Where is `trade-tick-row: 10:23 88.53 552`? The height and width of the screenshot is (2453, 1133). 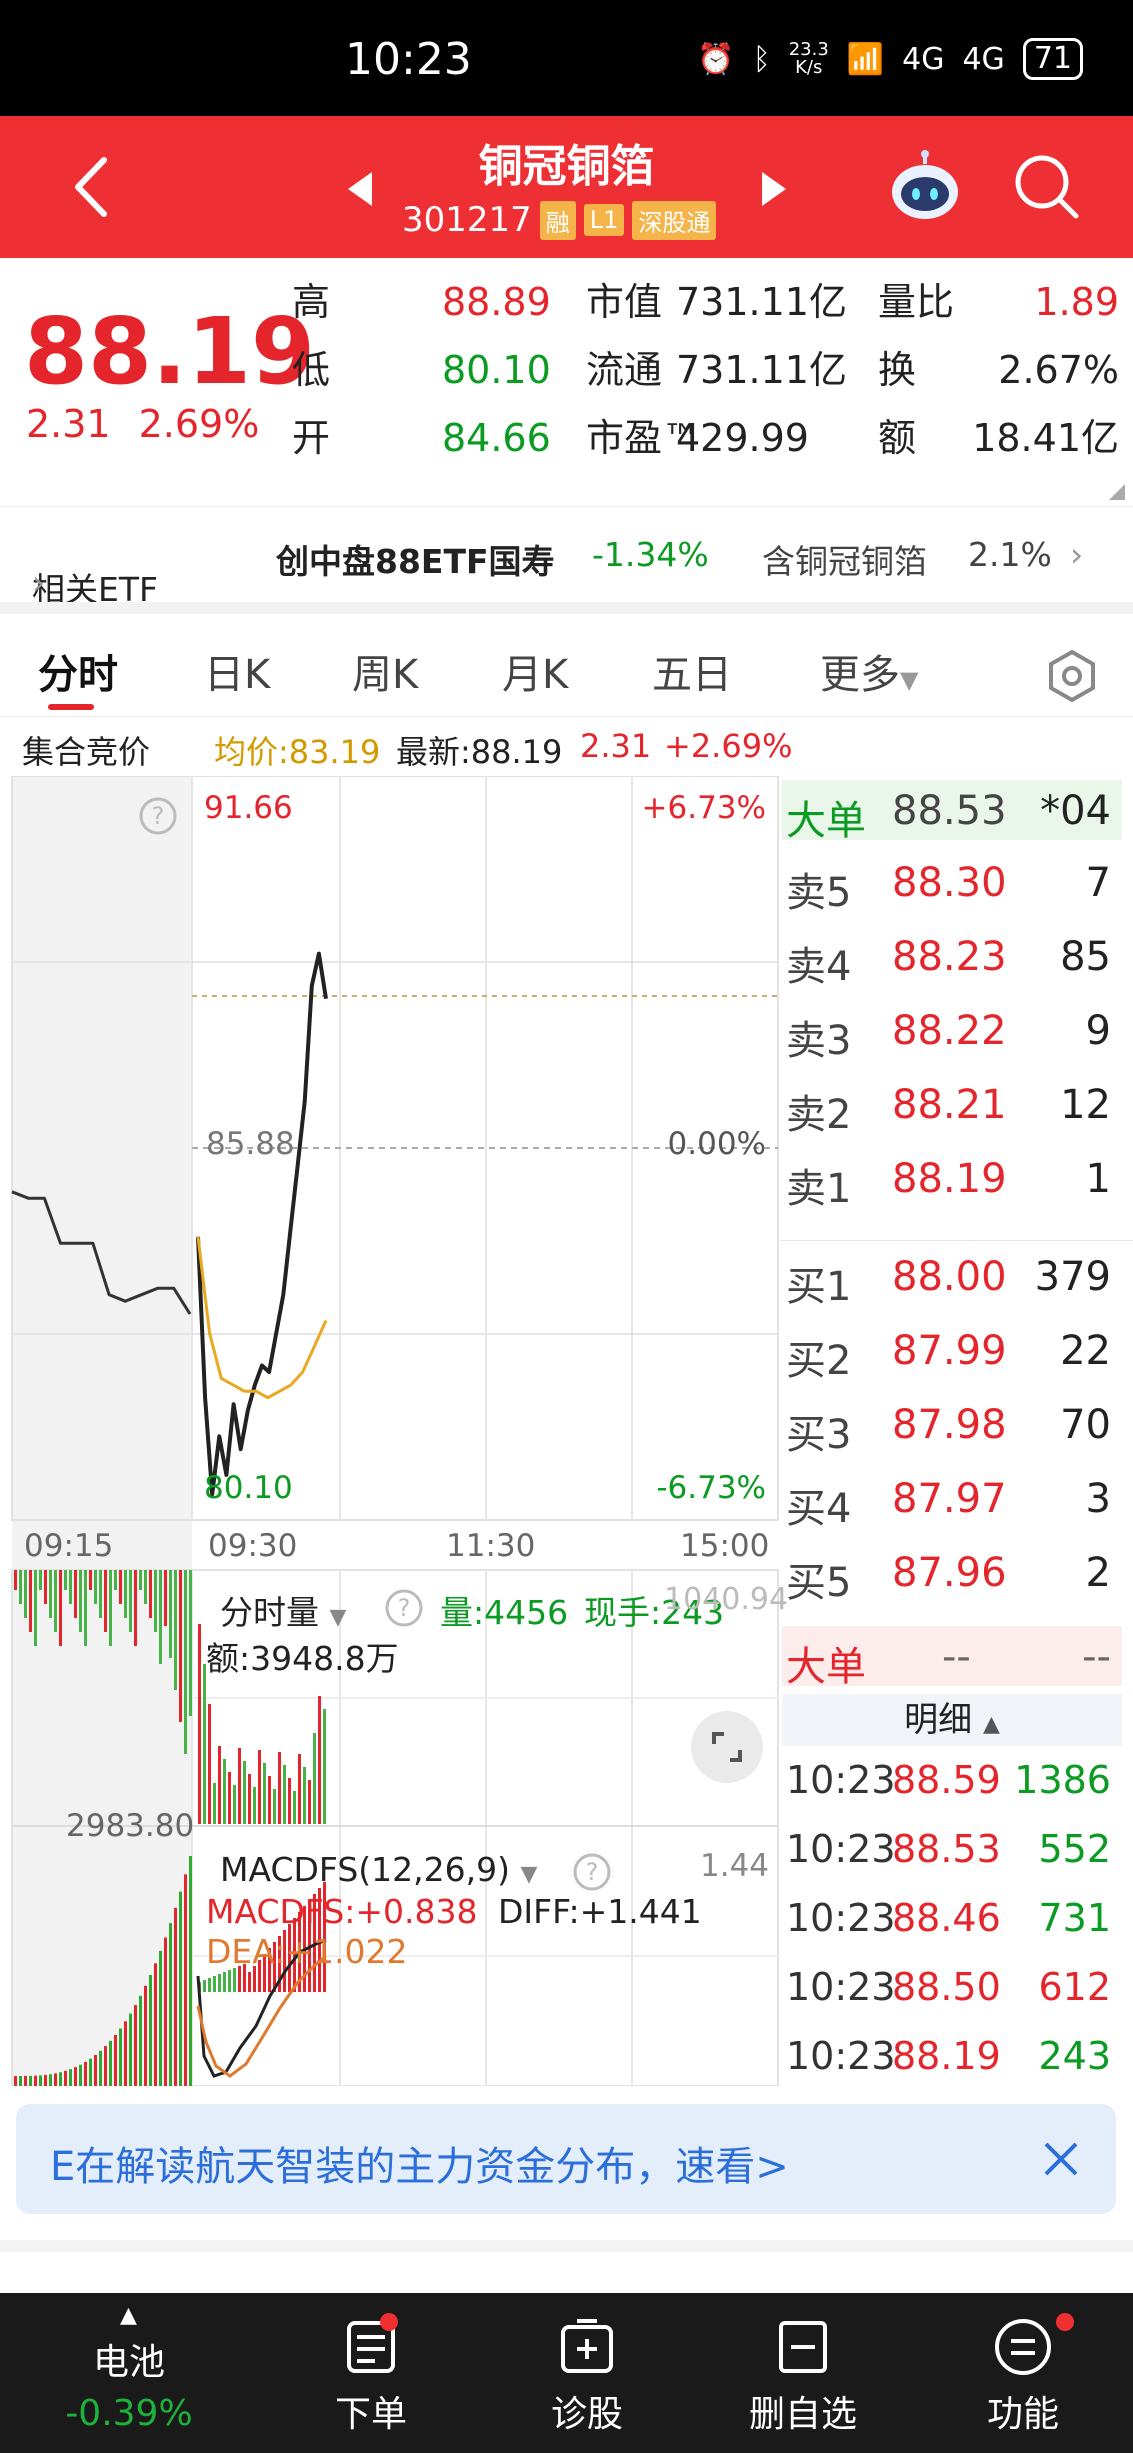
trade-tick-row: 10:23 88.53 552 is located at coordinates (956, 1851).